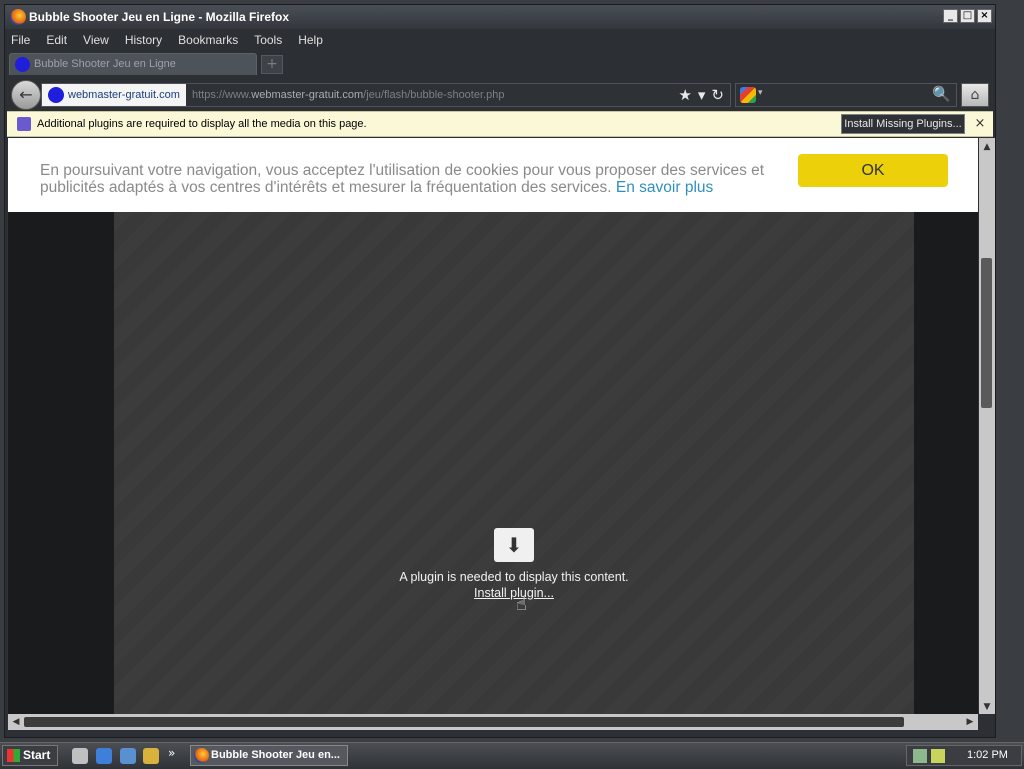 The height and width of the screenshot is (769, 1024). Describe the element at coordinates (970, 722) in the screenshot. I see `scroll-right-icon: ▶` at that location.